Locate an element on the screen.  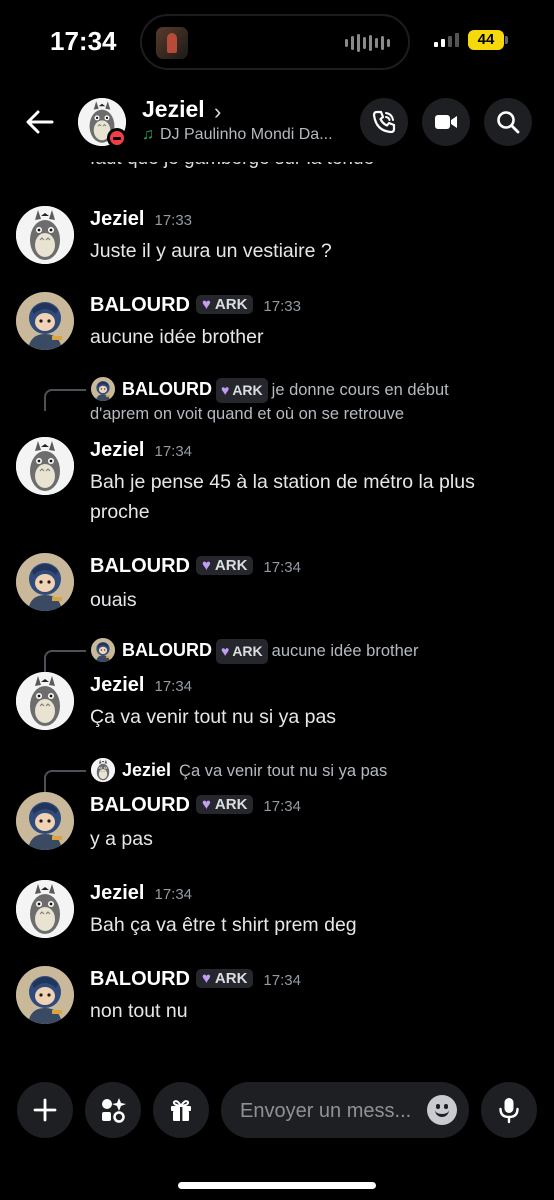
message-text: Bah ça va être t shirt prem deg is located at coordinates (223, 925).